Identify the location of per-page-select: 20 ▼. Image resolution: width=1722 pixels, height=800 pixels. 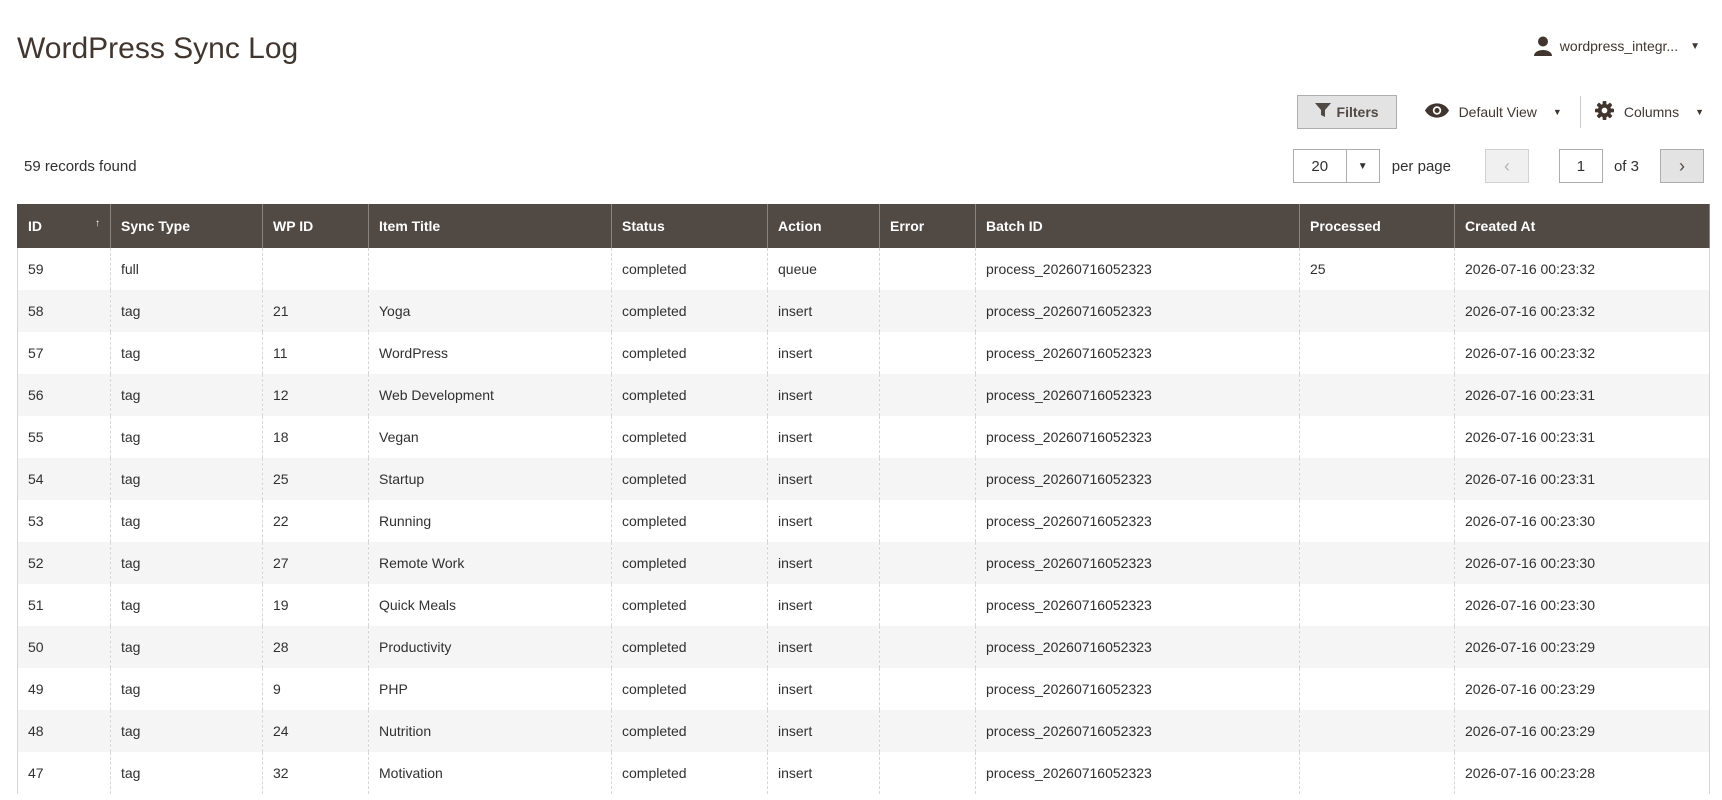
(1336, 166).